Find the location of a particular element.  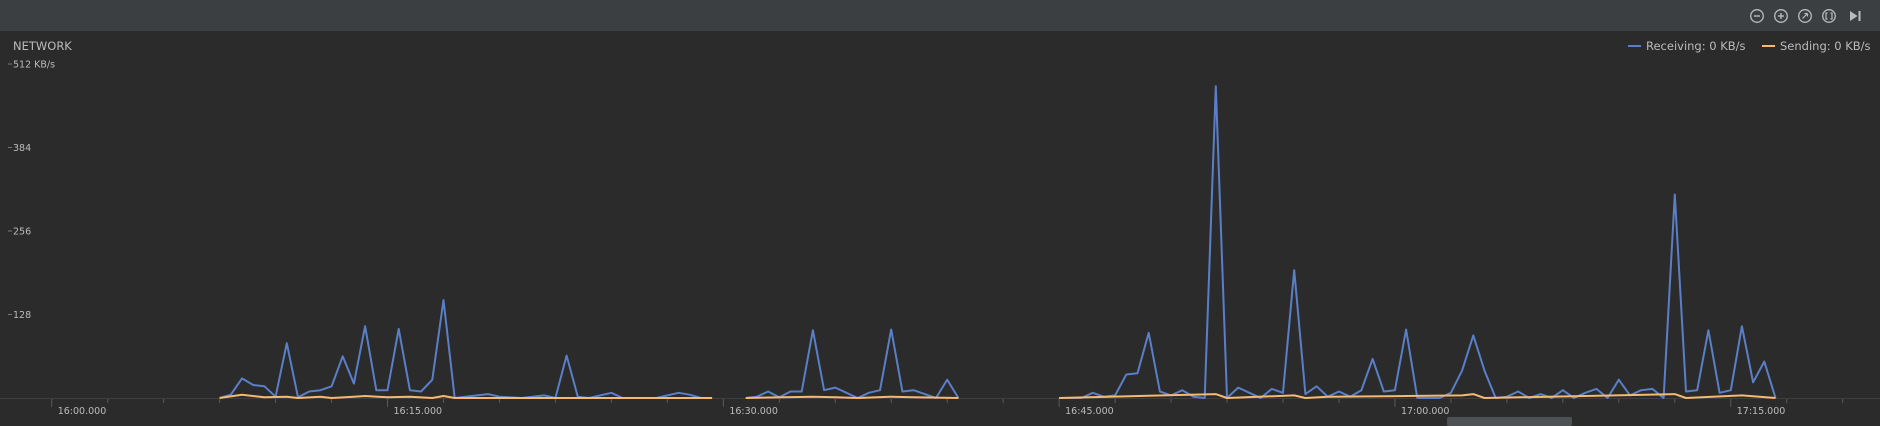

x-tick-label-3: 16:45.000 is located at coordinates (1089, 411).